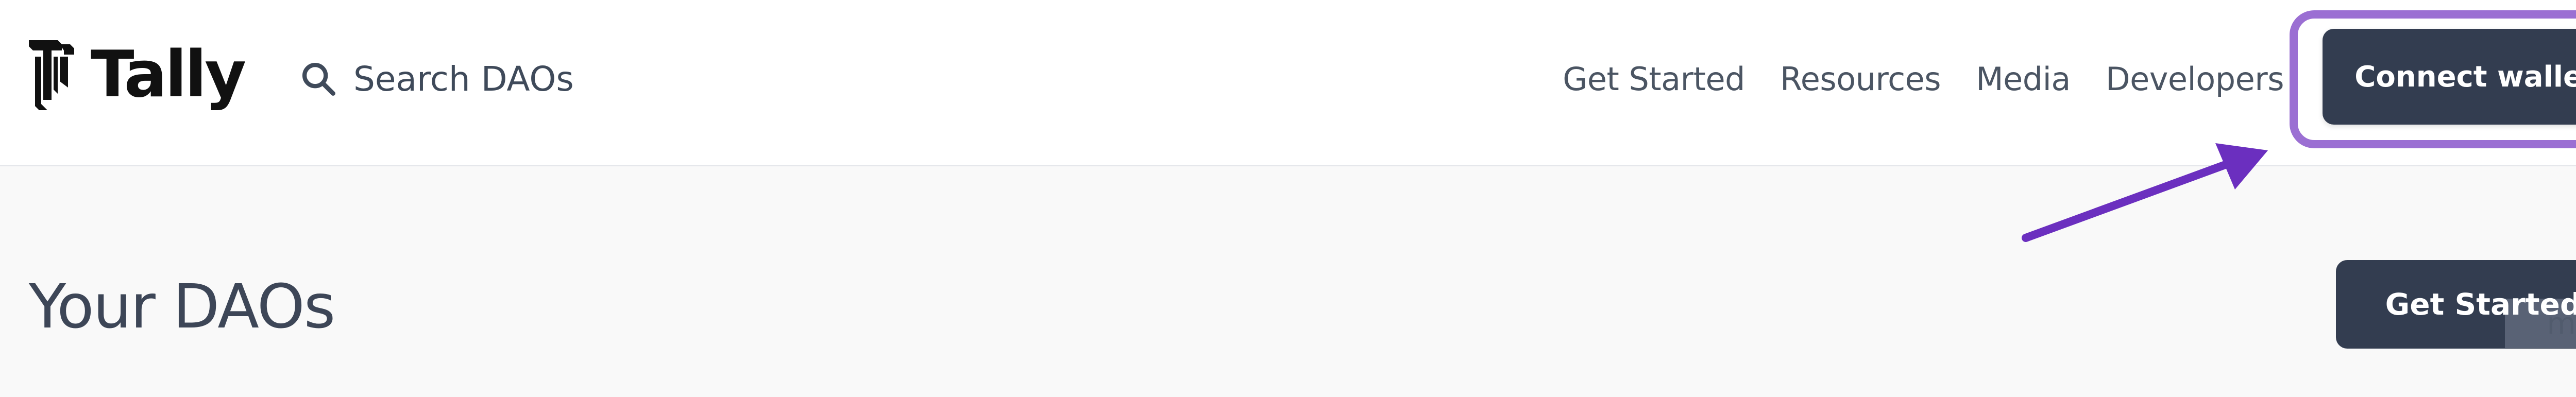  What do you see at coordinates (182, 306) in the screenshot?
I see `page-title: Your DAOs` at bounding box center [182, 306].